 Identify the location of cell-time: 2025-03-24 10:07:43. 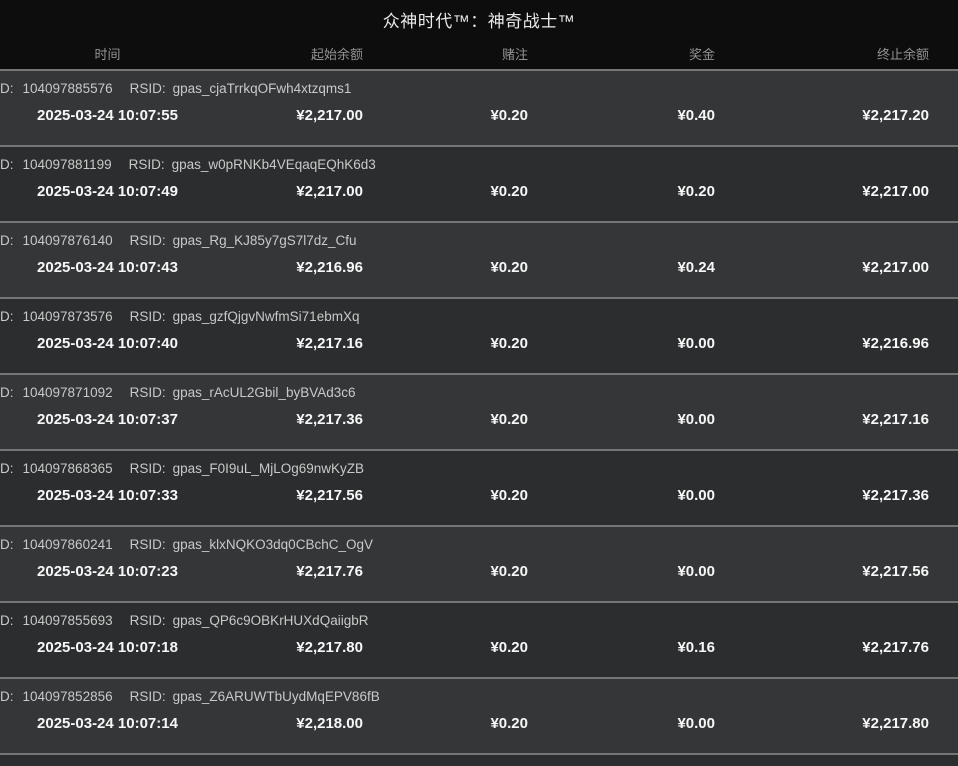
(107, 267).